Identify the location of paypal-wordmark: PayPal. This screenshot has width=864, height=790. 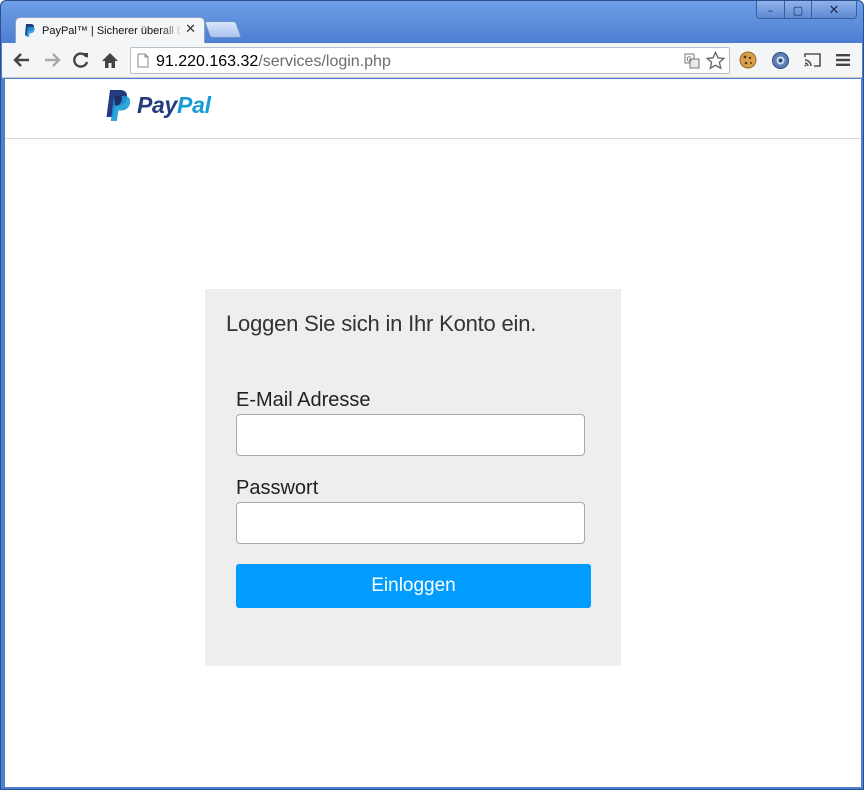
(174, 105).